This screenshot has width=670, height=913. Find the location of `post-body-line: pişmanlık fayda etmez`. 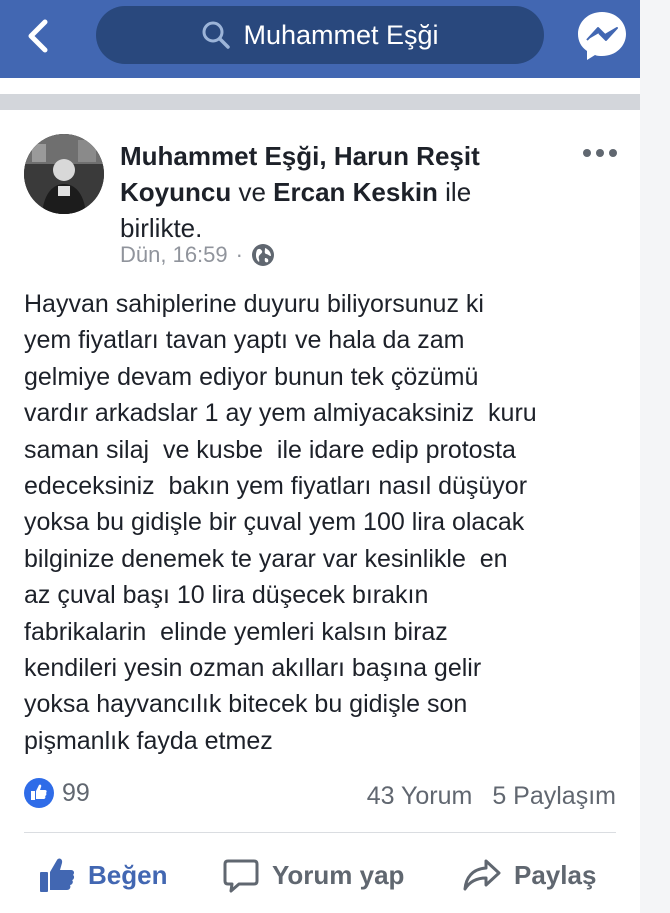

post-body-line: pişmanlık fayda etmez is located at coordinates (148, 740).